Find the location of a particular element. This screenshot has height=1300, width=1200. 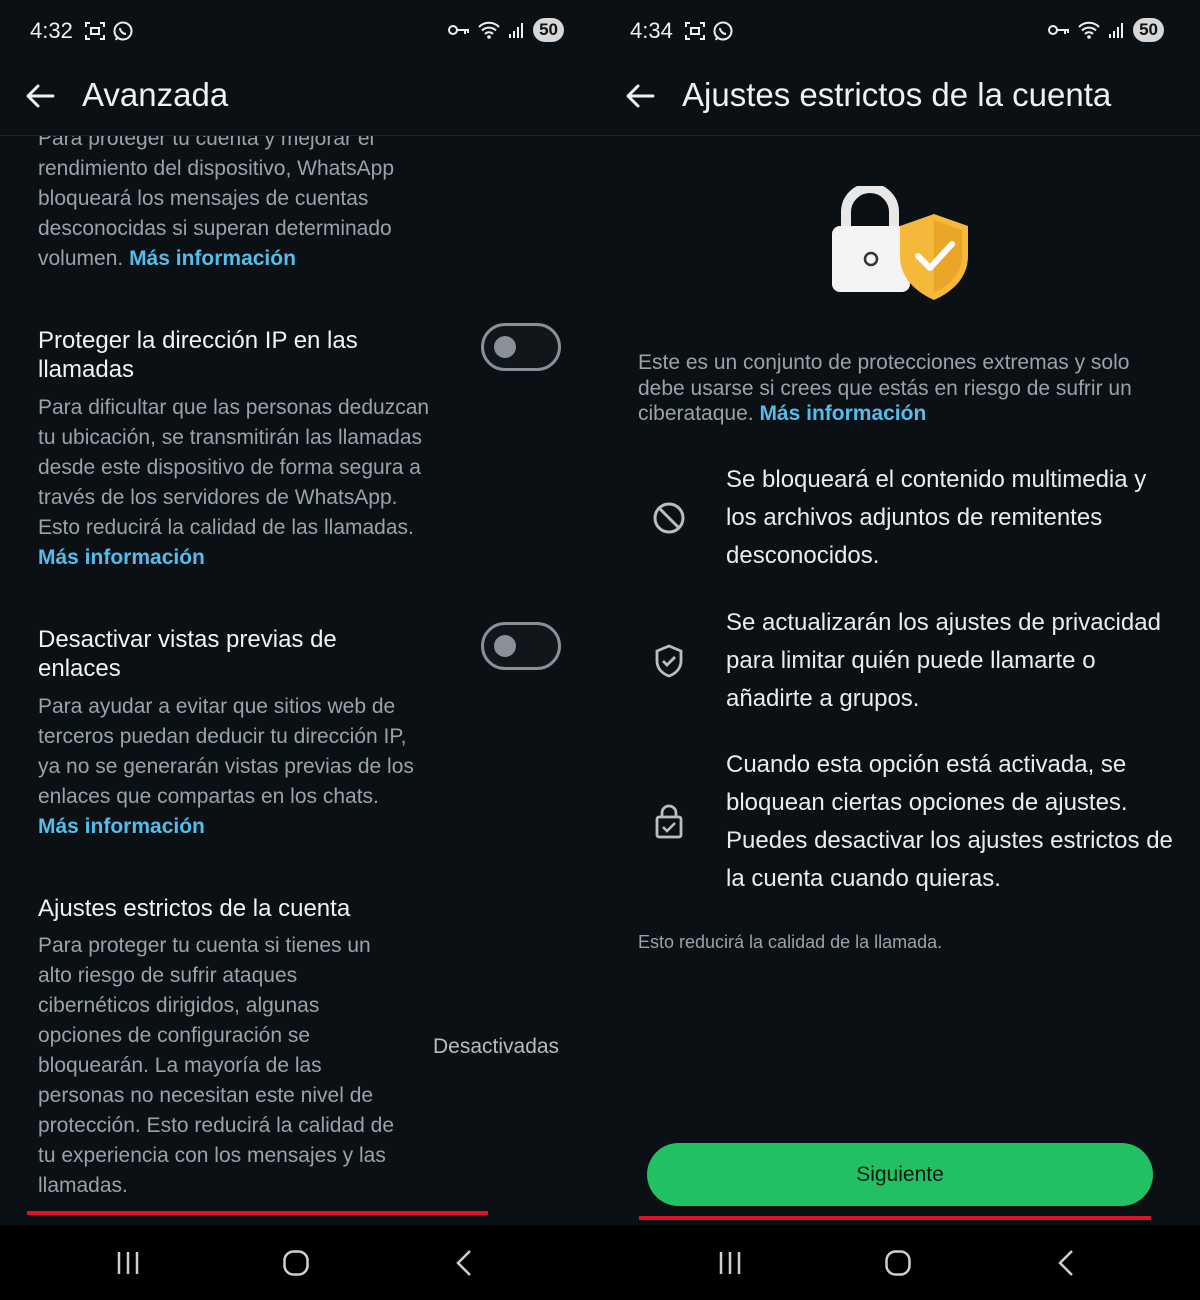

next-button: Siguiente is located at coordinates (900, 1174).